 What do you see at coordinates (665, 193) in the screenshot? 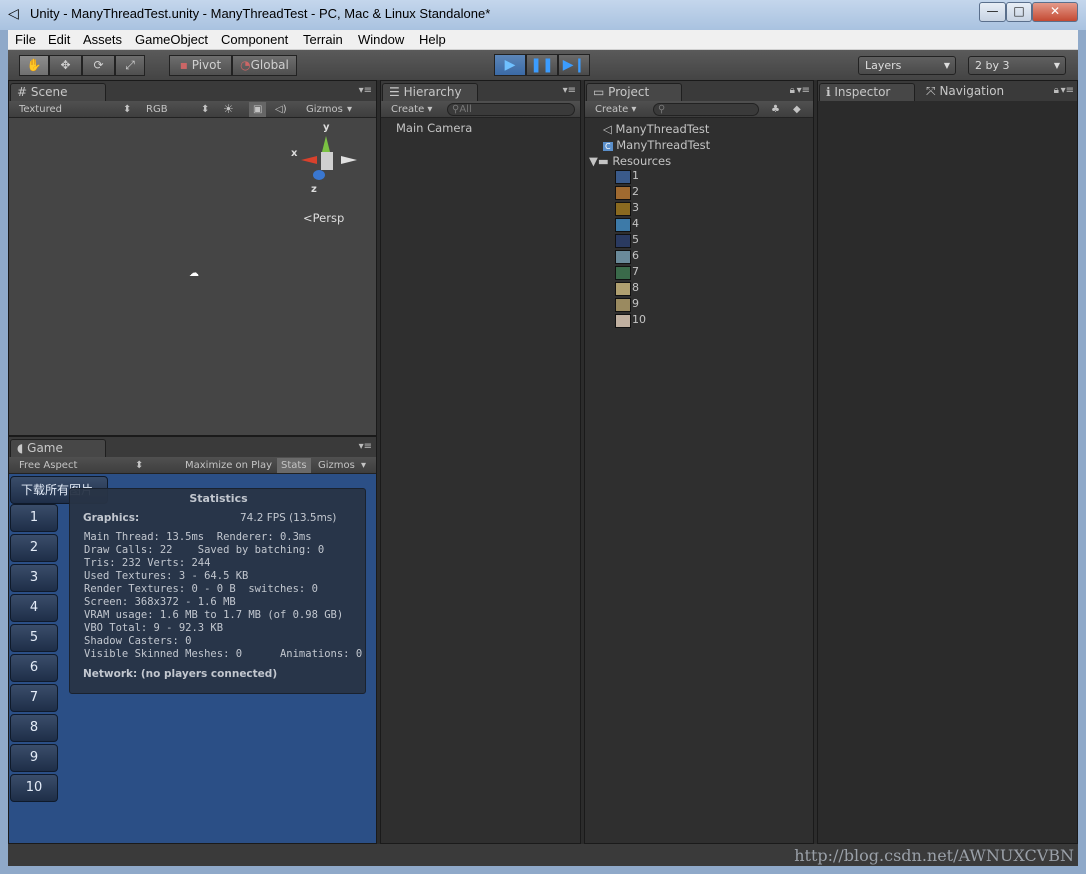
I see `resource-image-item: 2` at bounding box center [665, 193].